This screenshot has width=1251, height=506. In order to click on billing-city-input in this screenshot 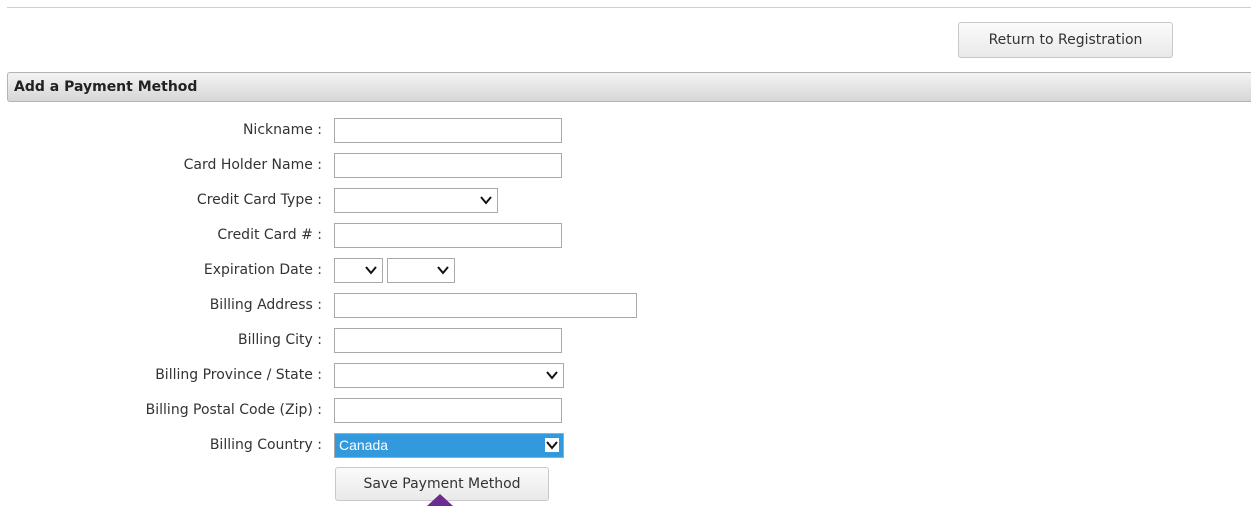, I will do `click(448, 340)`.